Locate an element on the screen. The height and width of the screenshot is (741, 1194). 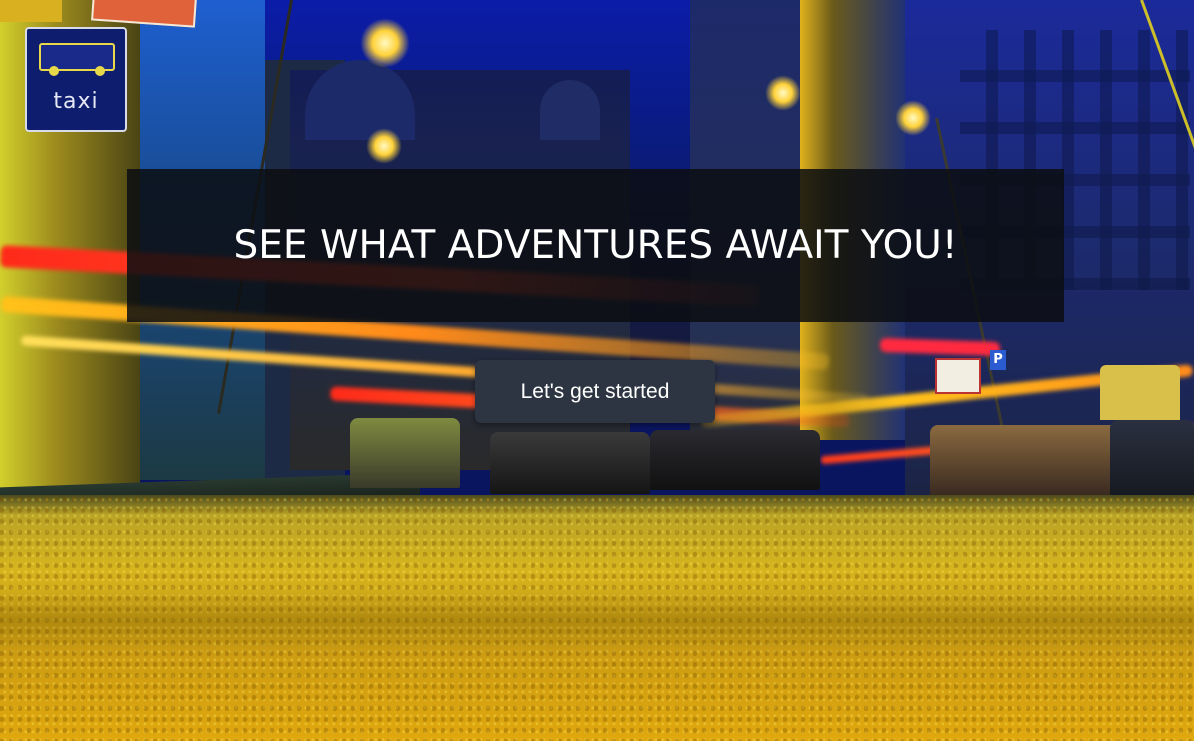
no-entry-sign is located at coordinates (958, 376).